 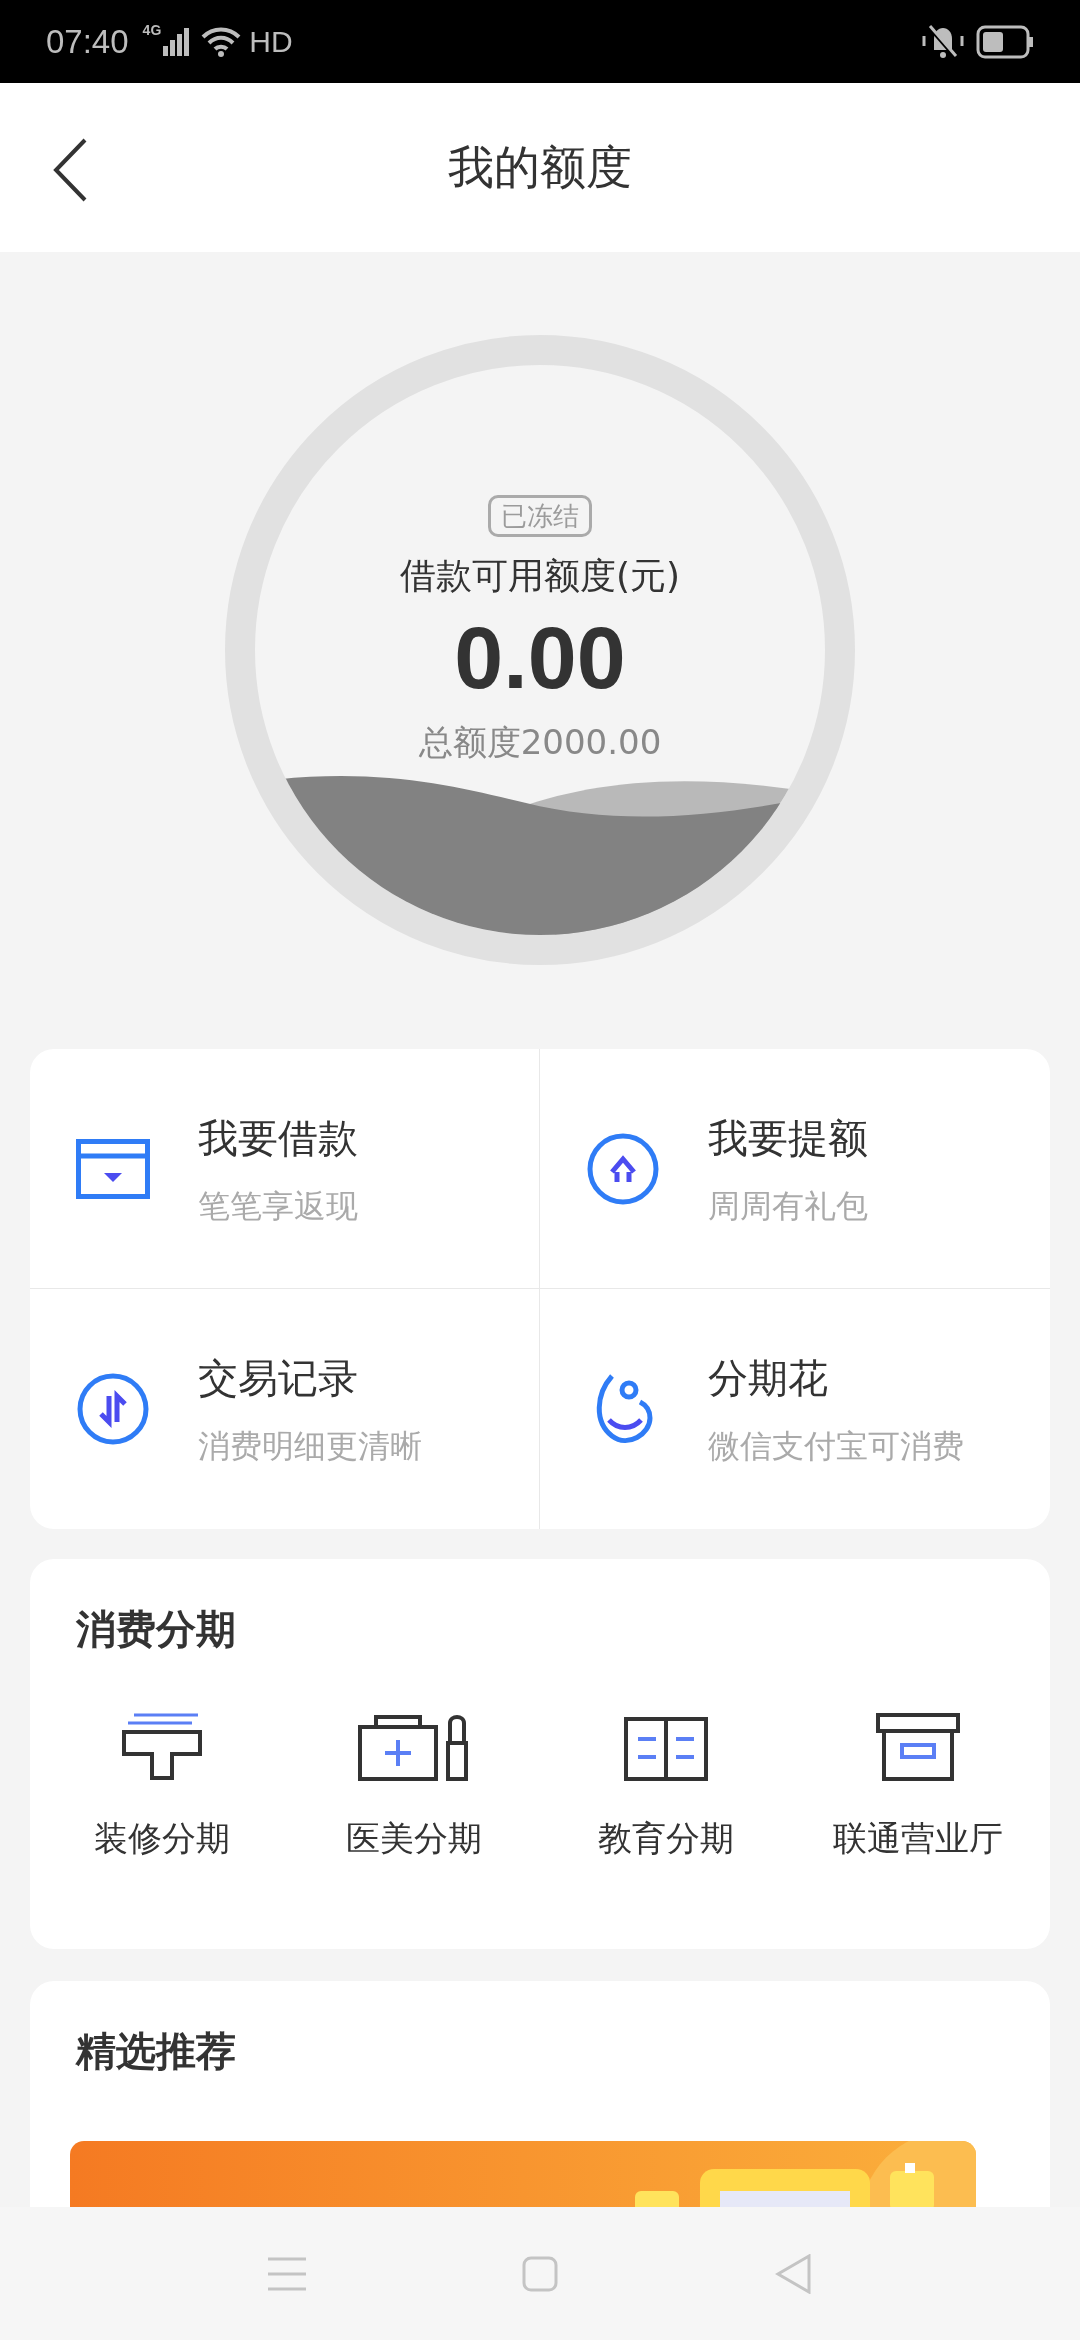 What do you see at coordinates (278, 1206) in the screenshot?
I see `action-subtitle: 笔笔享返现` at bounding box center [278, 1206].